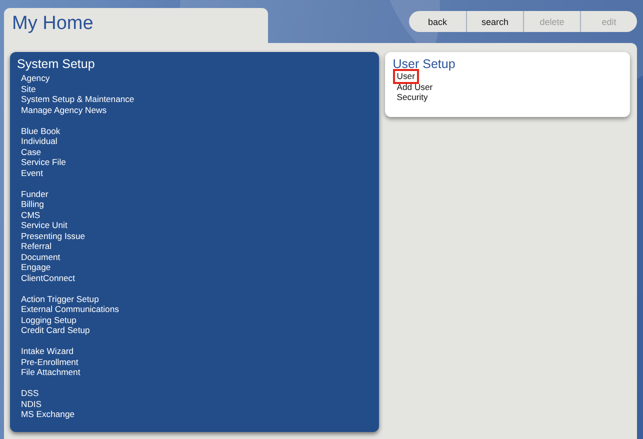 This screenshot has height=439, width=643. What do you see at coordinates (196, 151) in the screenshot?
I see `menu-link: Case` at bounding box center [196, 151].